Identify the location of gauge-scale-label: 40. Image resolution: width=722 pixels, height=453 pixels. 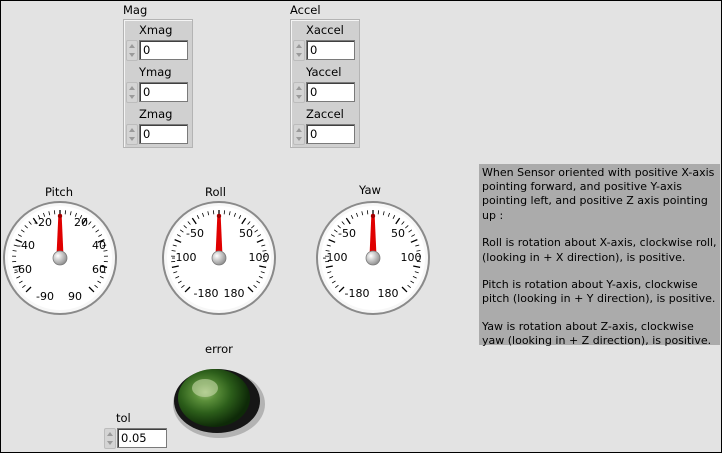
(99, 245).